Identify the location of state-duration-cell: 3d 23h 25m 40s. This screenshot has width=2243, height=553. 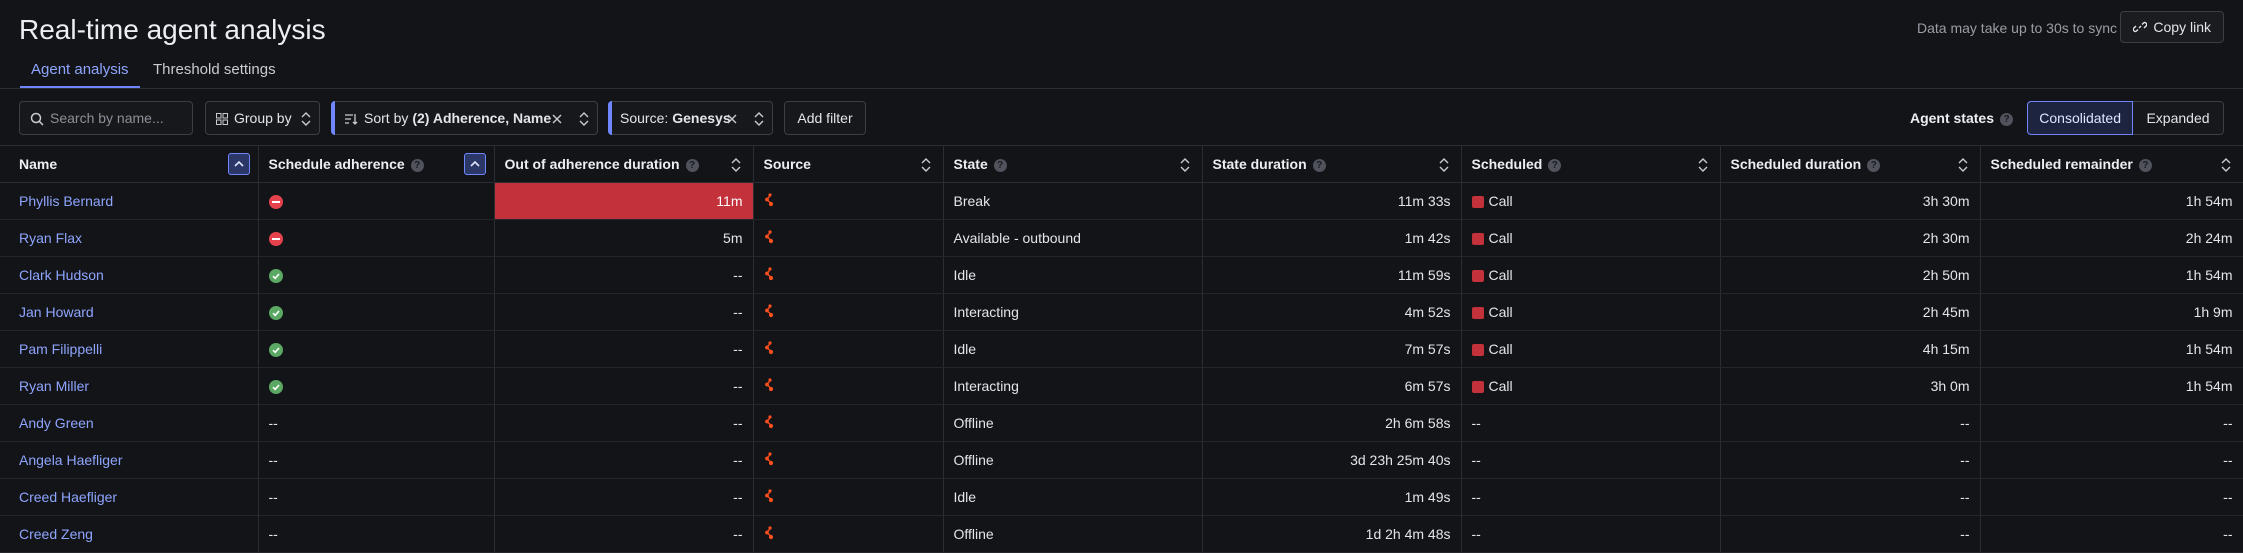
(1332, 460).